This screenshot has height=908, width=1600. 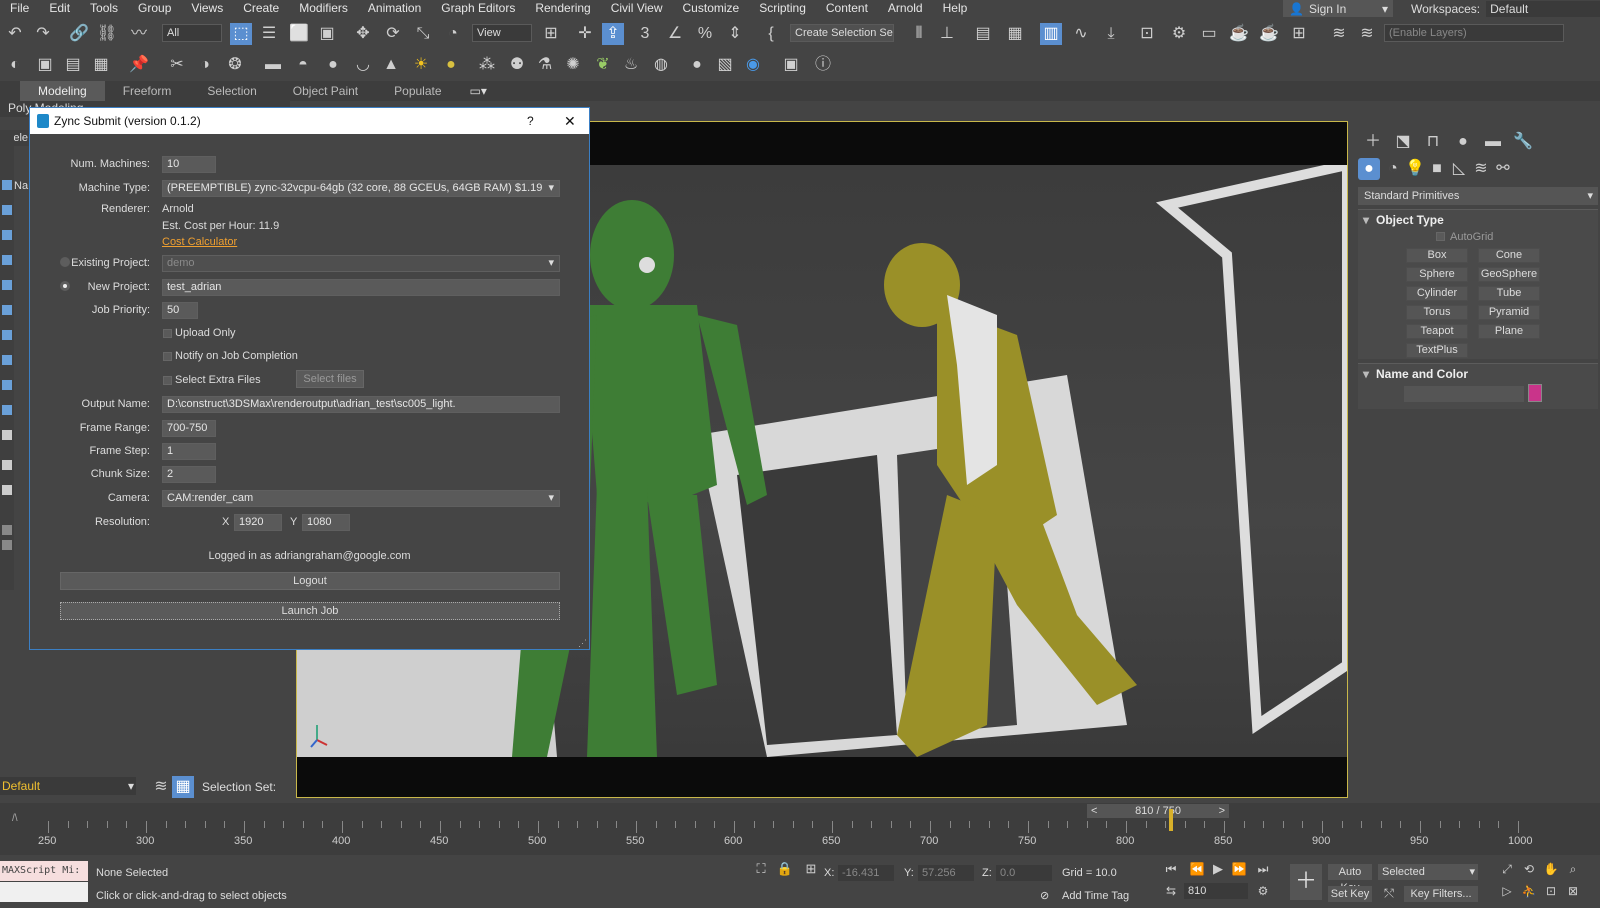 I want to click on rotate-icon: ⟳, so click(x=393, y=34).